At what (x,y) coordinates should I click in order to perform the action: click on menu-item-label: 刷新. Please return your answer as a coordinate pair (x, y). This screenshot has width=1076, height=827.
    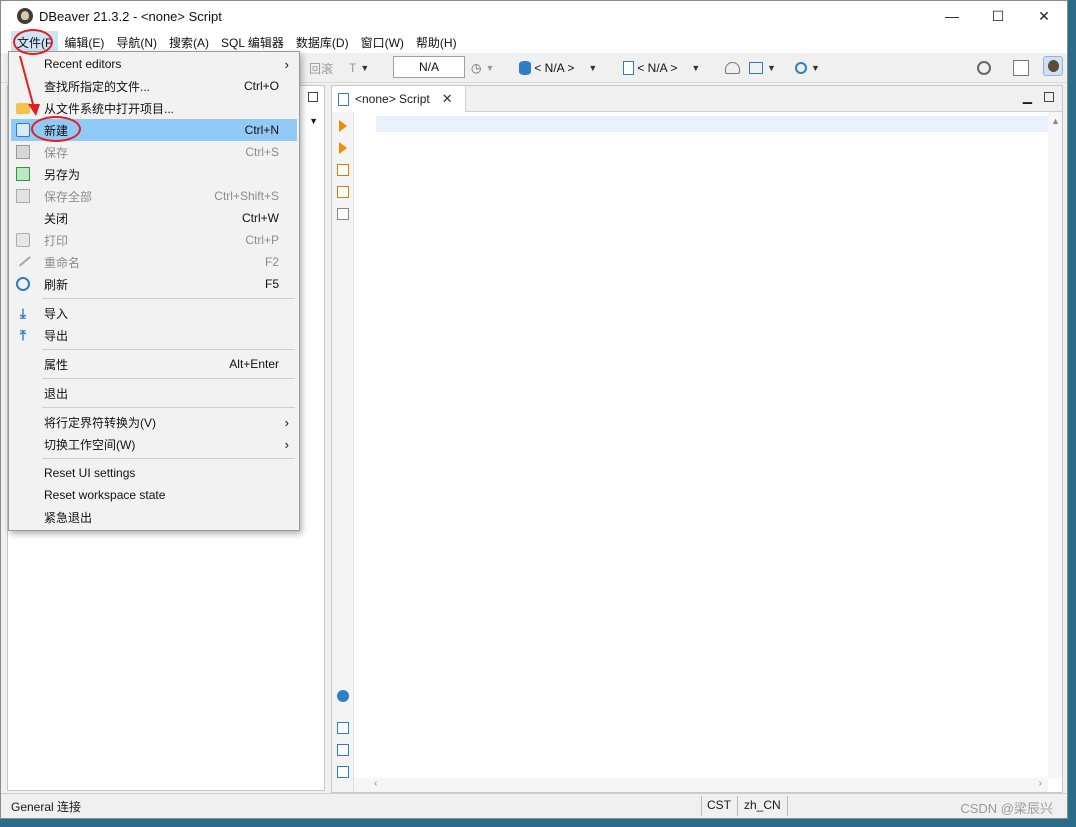
    Looking at the image, I should click on (56, 284).